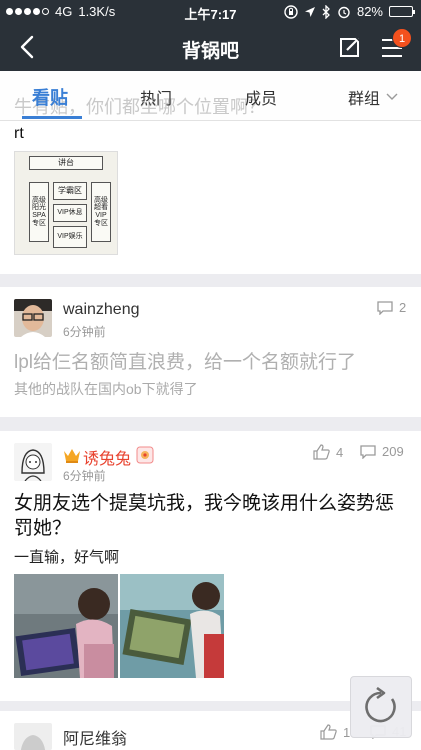 Image resolution: width=421 pixels, height=750 pixels. I want to click on map-label-left: 高级阳光SPA专区, so click(39, 212).